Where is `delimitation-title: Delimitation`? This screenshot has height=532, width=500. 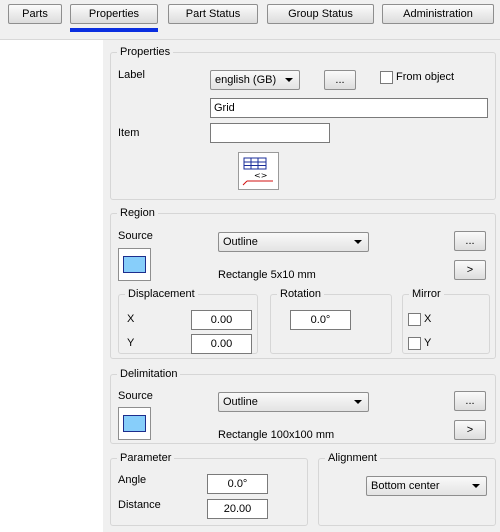
delimitation-title: Delimitation is located at coordinates (149, 374).